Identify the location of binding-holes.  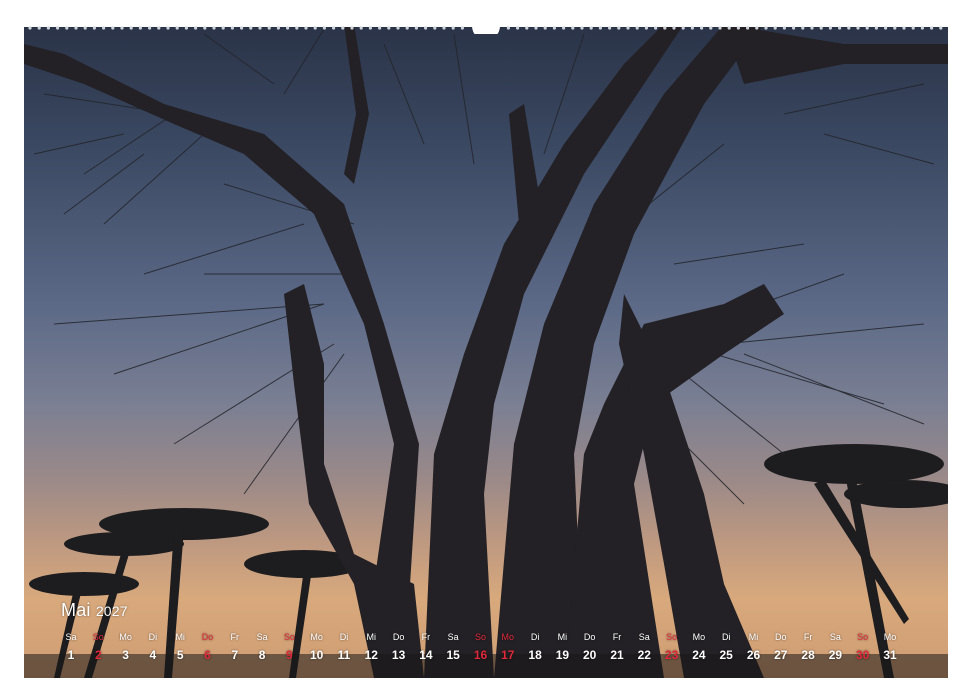
(486, 29).